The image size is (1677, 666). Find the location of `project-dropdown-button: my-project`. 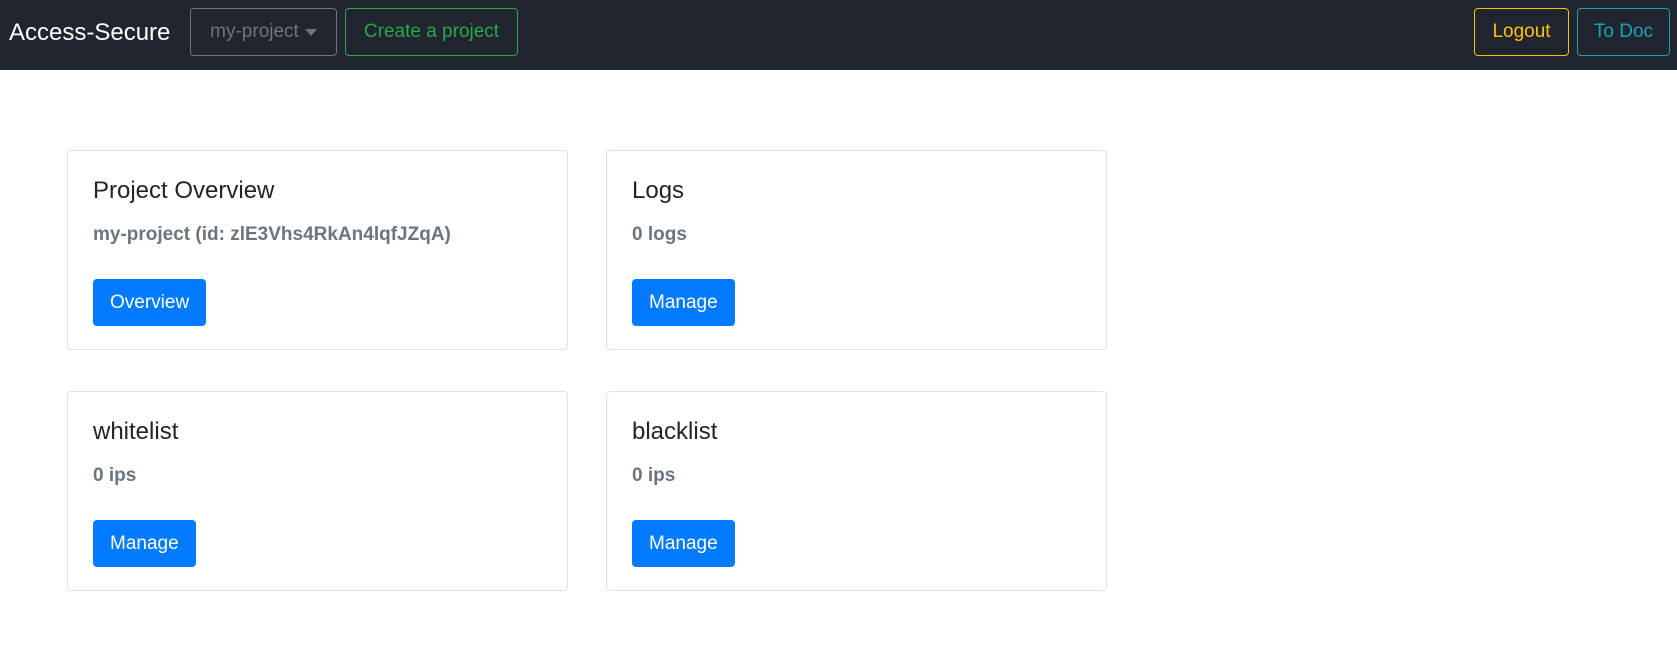

project-dropdown-button: my-project is located at coordinates (263, 32).